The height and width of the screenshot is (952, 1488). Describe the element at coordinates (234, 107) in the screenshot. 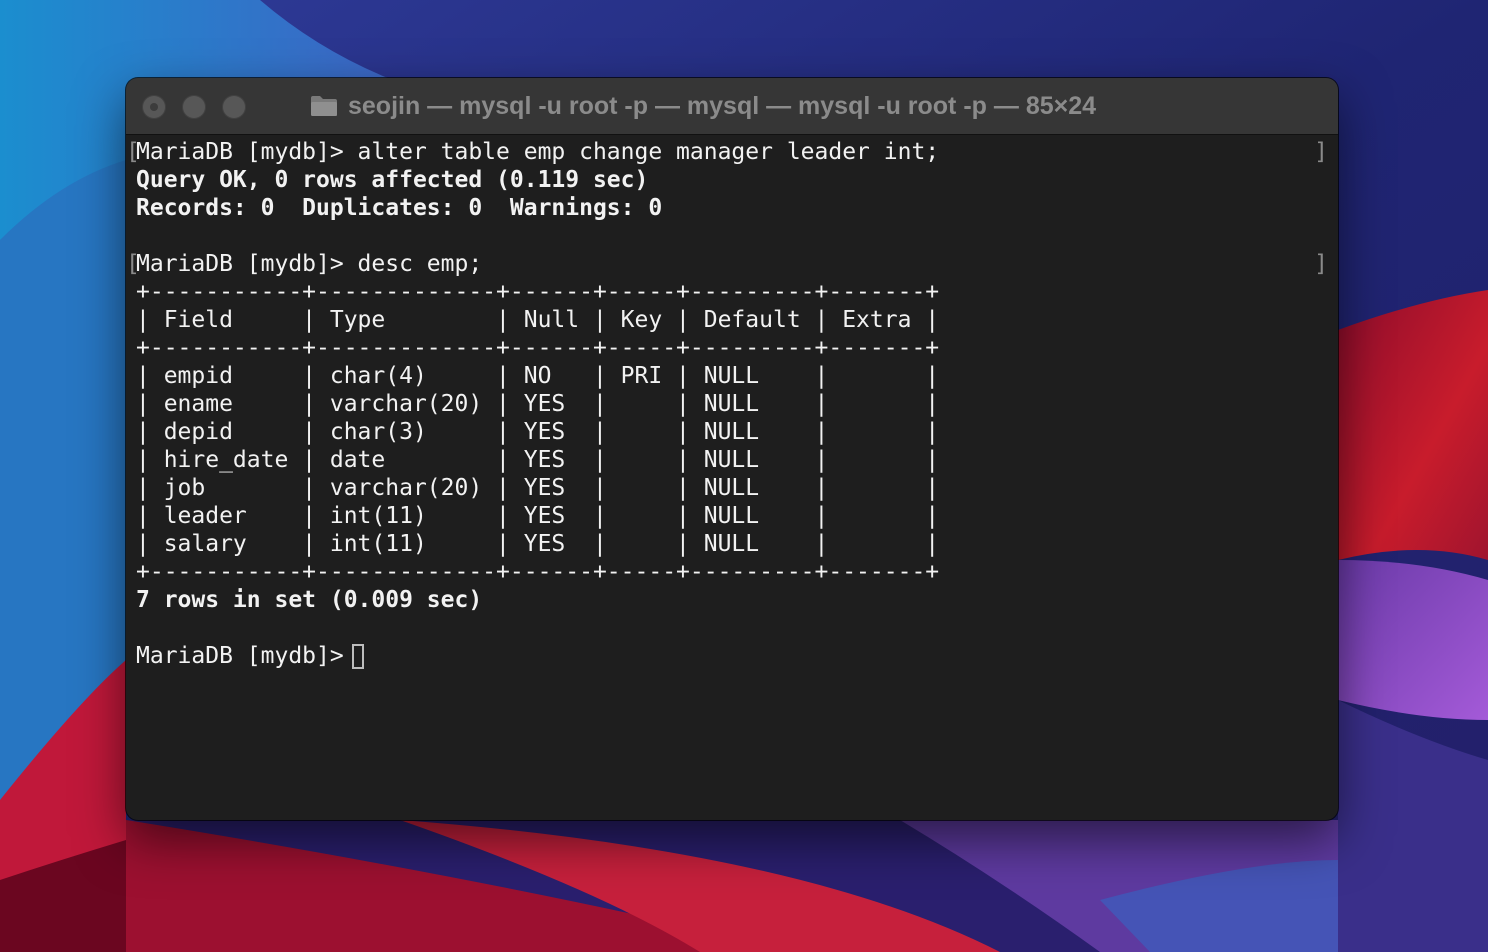

I see `zoom-button` at that location.